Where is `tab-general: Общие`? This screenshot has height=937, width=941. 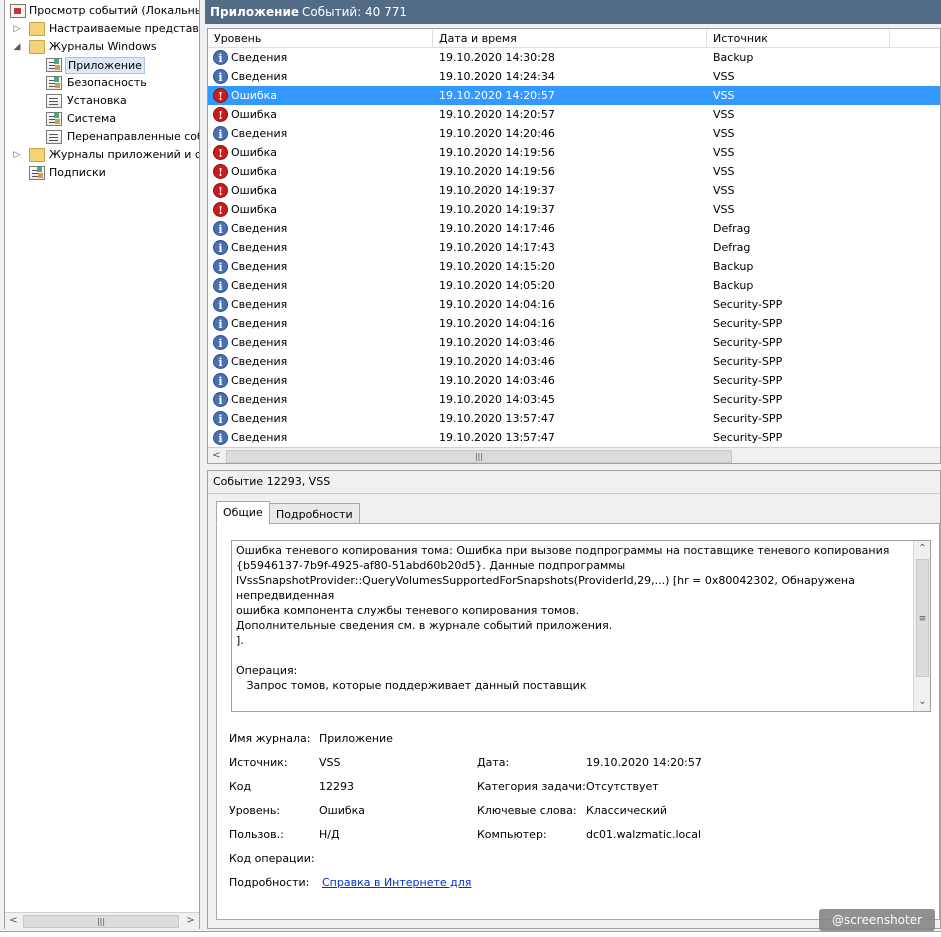
tab-general: Общие is located at coordinates (243, 513).